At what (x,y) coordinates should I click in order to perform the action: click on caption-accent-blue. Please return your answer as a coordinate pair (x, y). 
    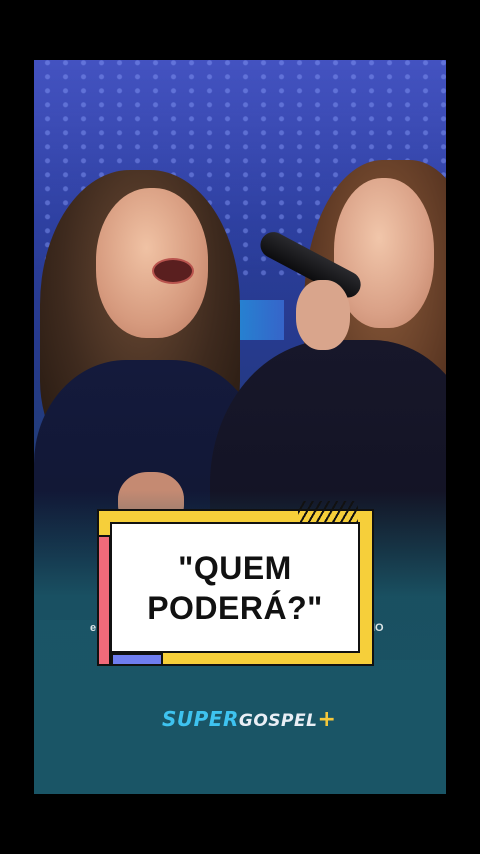
    Looking at the image, I should click on (137, 659).